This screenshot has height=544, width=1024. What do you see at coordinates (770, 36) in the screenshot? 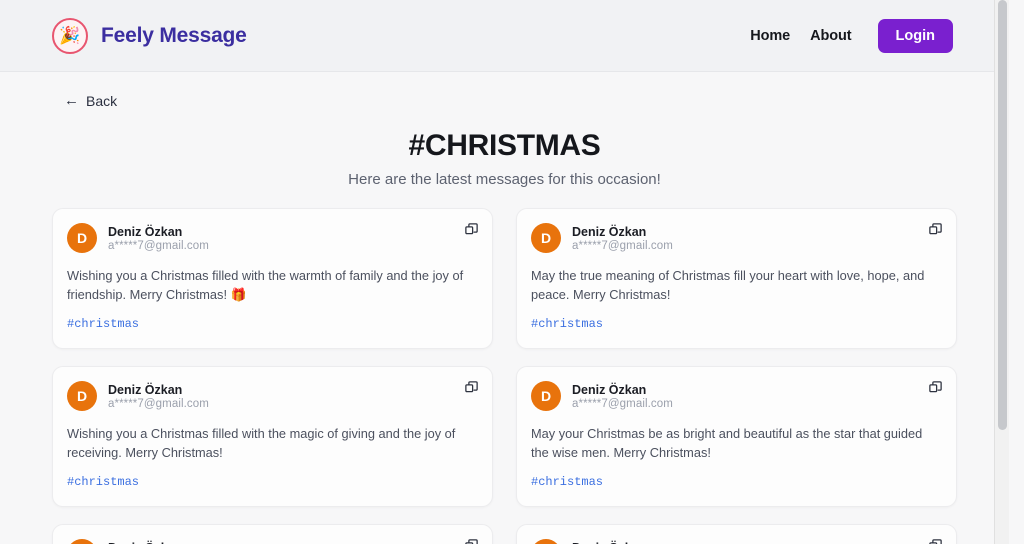
I see `nav-link-home: Home` at bounding box center [770, 36].